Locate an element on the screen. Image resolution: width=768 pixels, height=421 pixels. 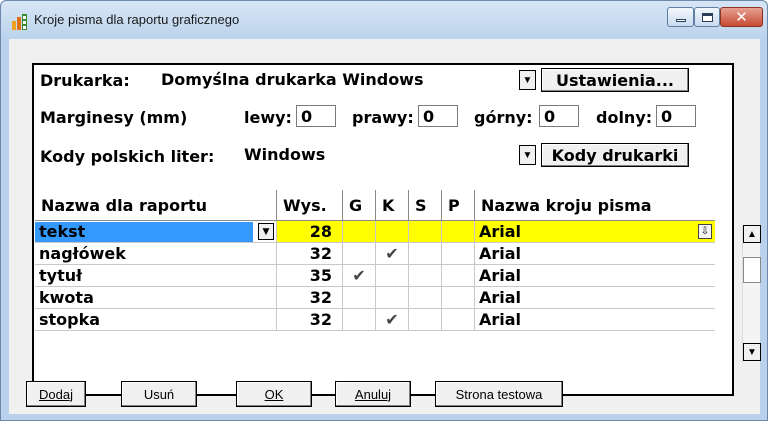
test-page-button: Strona testowa is located at coordinates (499, 394).